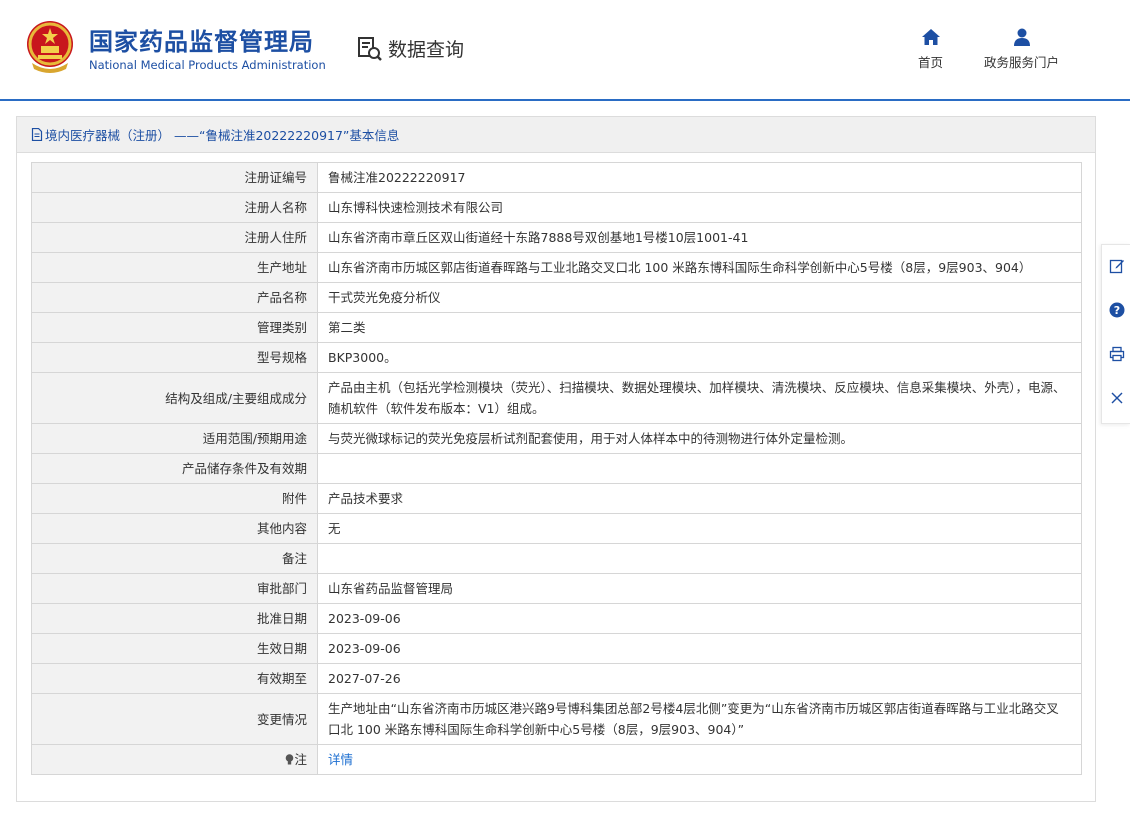 The image size is (1130, 816). What do you see at coordinates (699, 327) in the screenshot?
I see `field-value: 第二类` at bounding box center [699, 327].